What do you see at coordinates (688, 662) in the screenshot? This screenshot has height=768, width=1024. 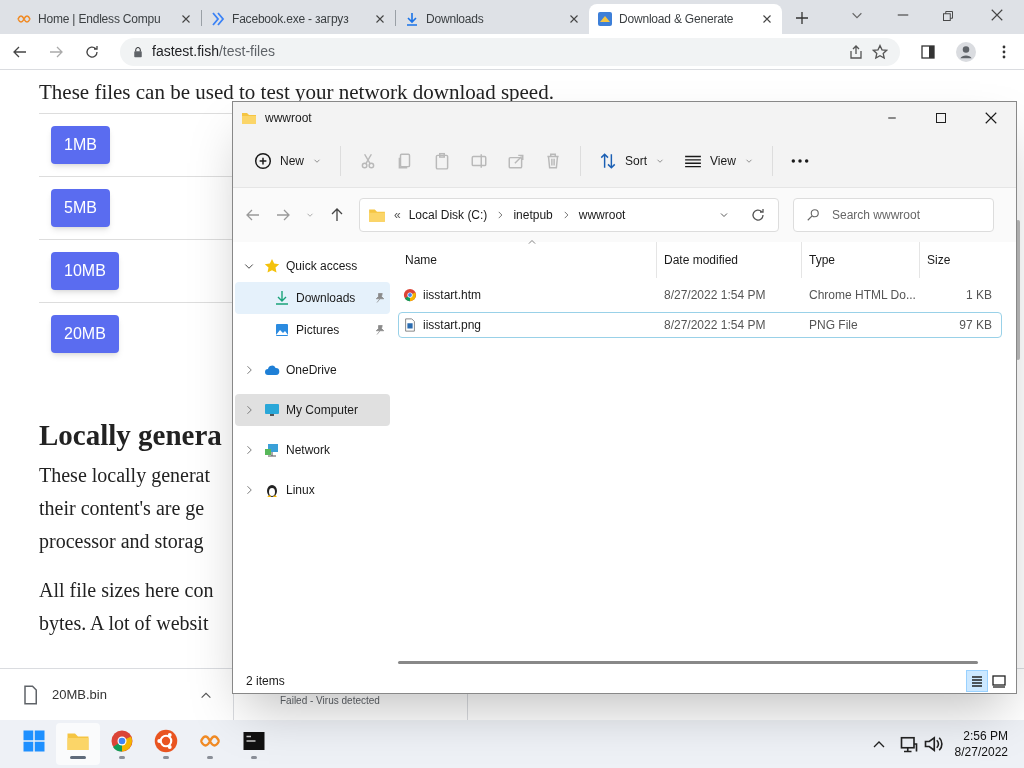 I see `horizontal-scrollbar` at bounding box center [688, 662].